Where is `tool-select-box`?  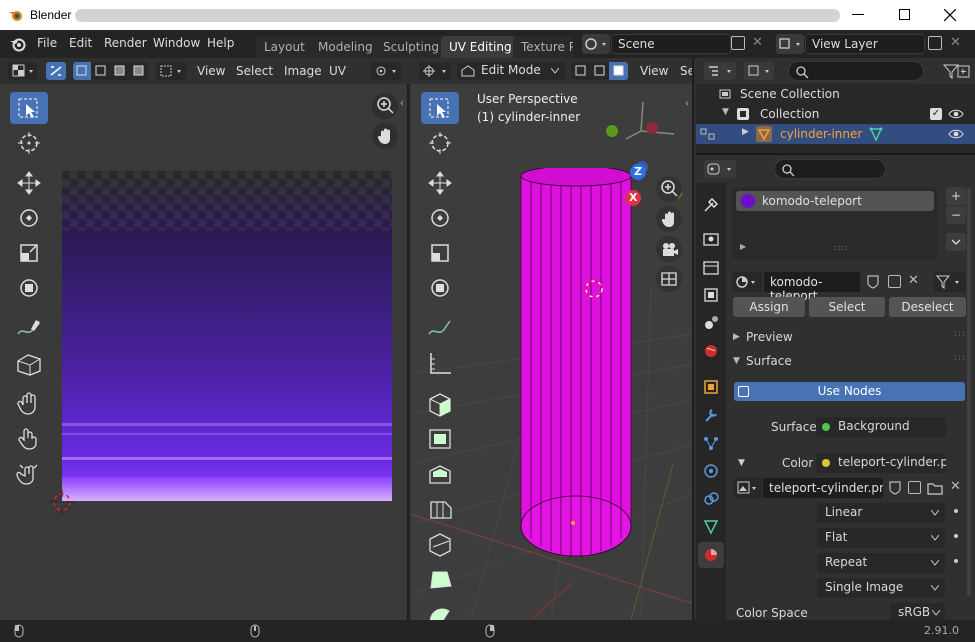 tool-select-box is located at coordinates (29, 108).